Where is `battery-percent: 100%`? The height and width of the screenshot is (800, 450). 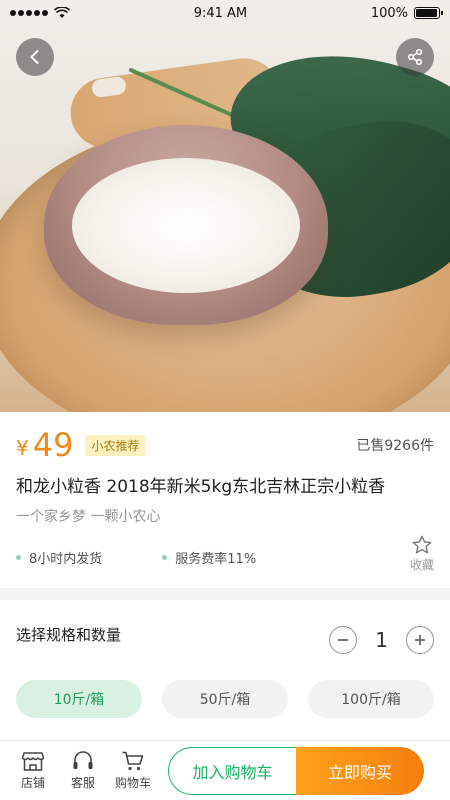
battery-percent: 100% is located at coordinates (389, 13).